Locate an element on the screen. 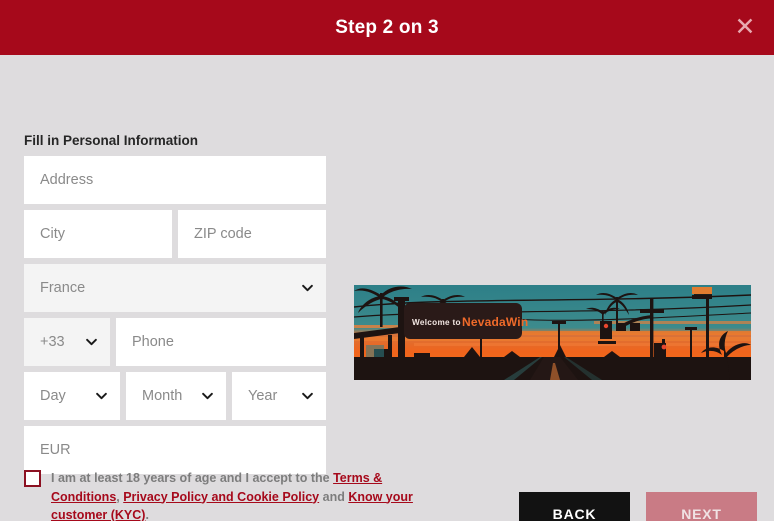  birth-day-value: Day is located at coordinates (53, 396).